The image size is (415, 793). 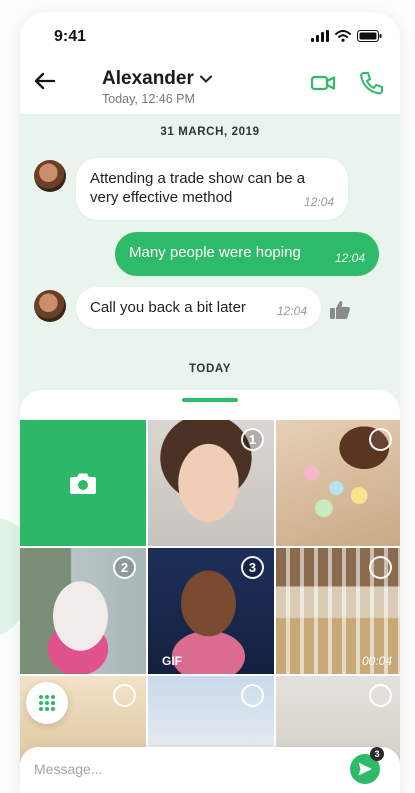 What do you see at coordinates (323, 83) in the screenshot?
I see `video-call-icon` at bounding box center [323, 83].